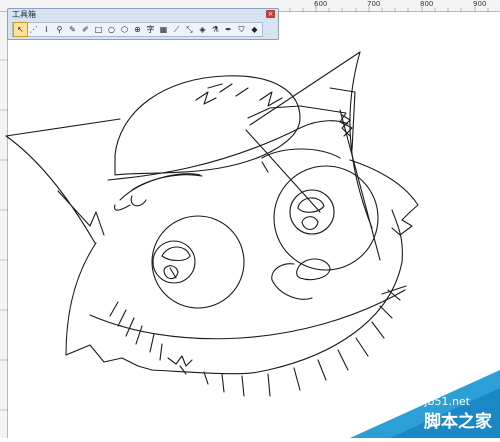 The image size is (500, 442). I want to click on right-eye, so click(326, 218).